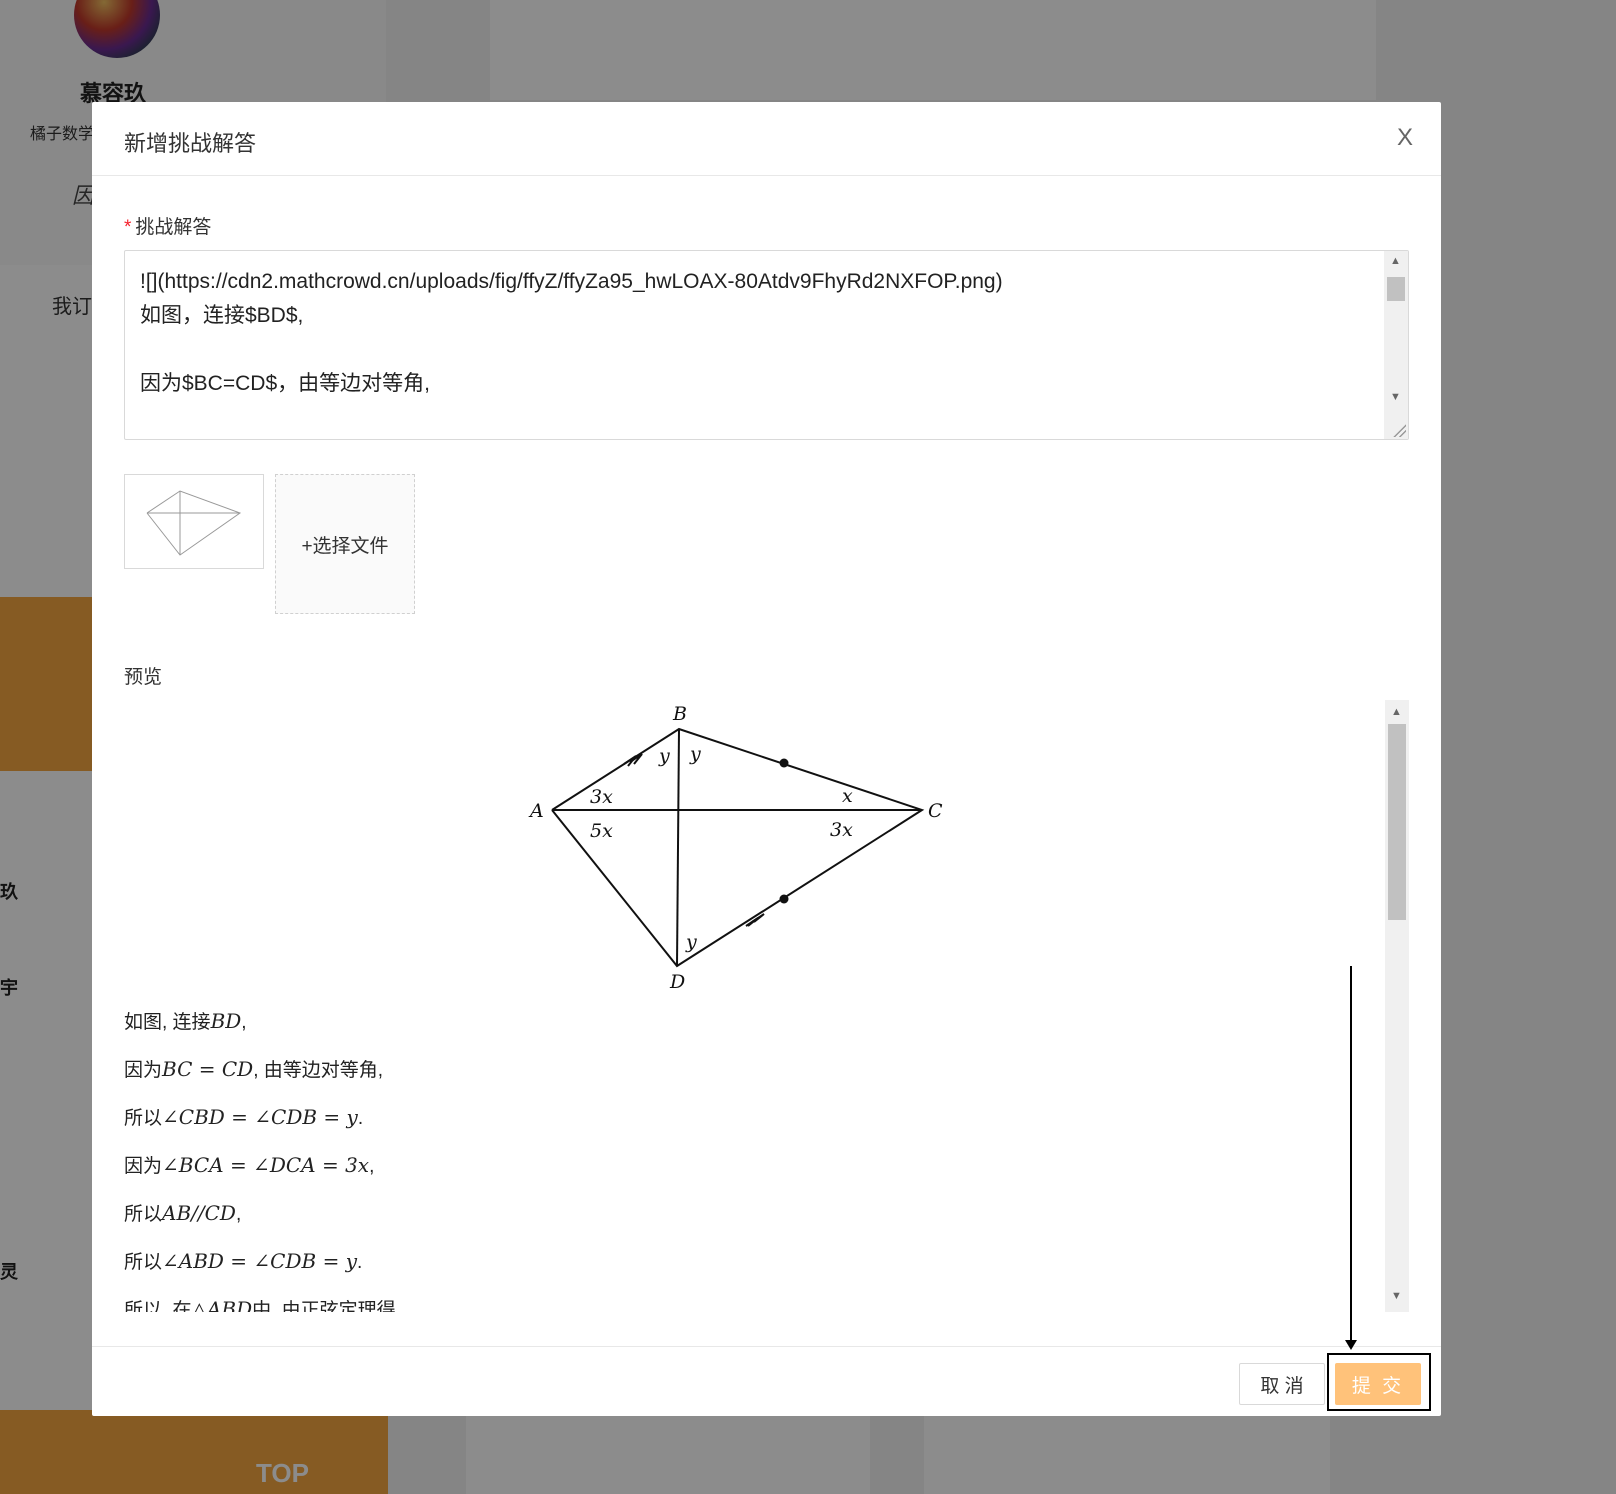 The image size is (1616, 1494). I want to click on solution-line: 所以∠ABD = ∠CDB = y., so click(243, 1261).